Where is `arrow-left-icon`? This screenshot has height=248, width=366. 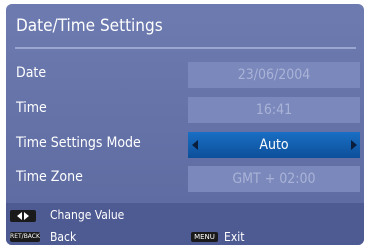
arrow-left-icon is located at coordinates (195, 145).